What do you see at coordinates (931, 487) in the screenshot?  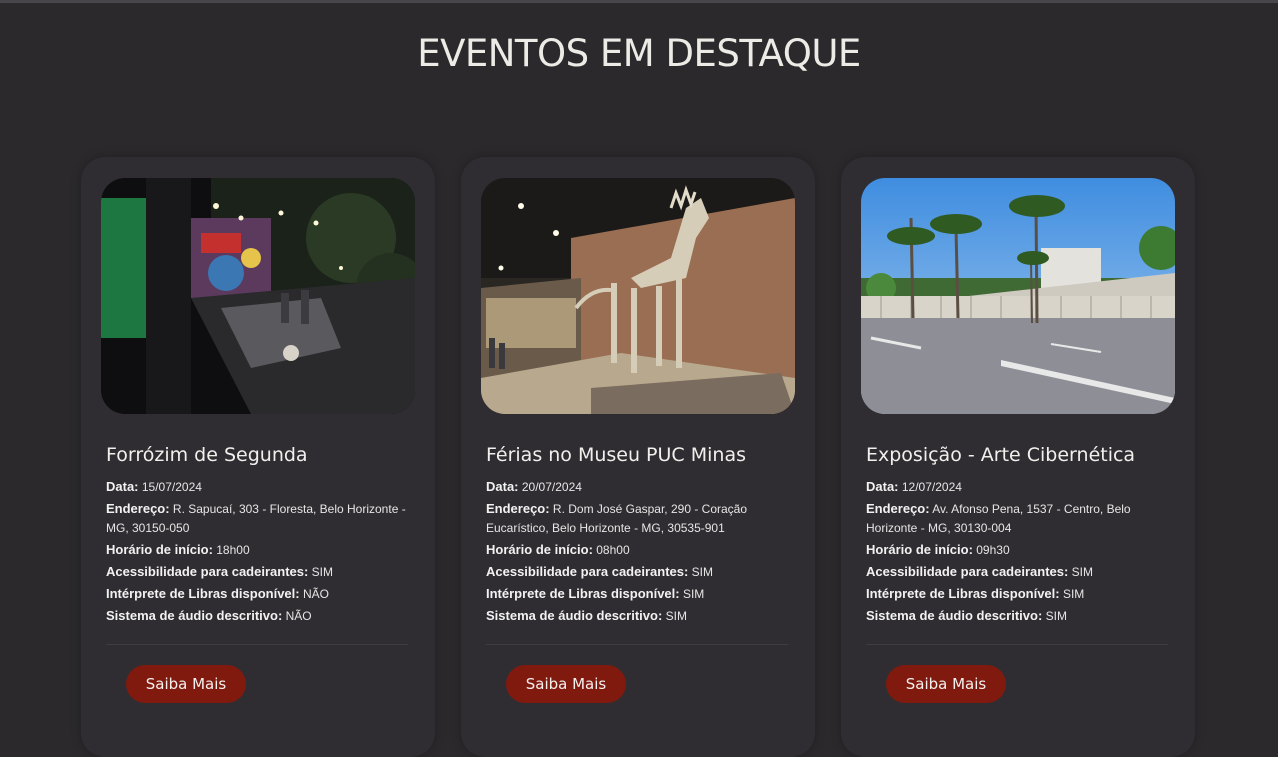 I see `date-value: 12/07/2024` at bounding box center [931, 487].